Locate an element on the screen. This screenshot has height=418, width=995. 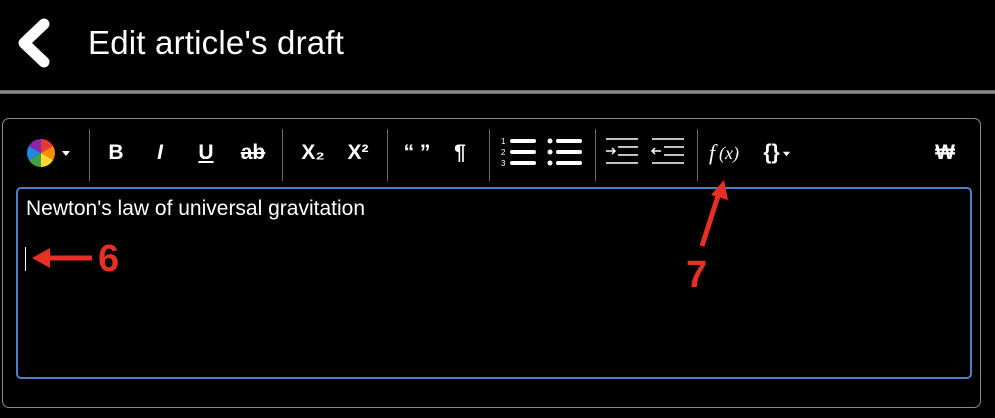
paragraph-button: ¶ is located at coordinates (460, 153).